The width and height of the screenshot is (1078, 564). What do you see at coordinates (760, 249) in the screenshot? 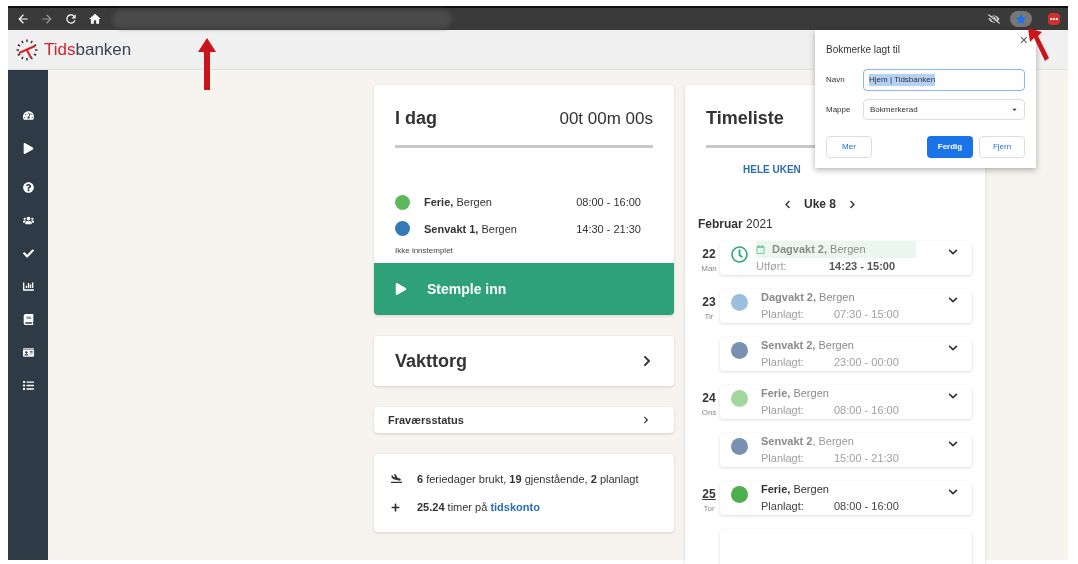
I see `calendar-icon` at bounding box center [760, 249].